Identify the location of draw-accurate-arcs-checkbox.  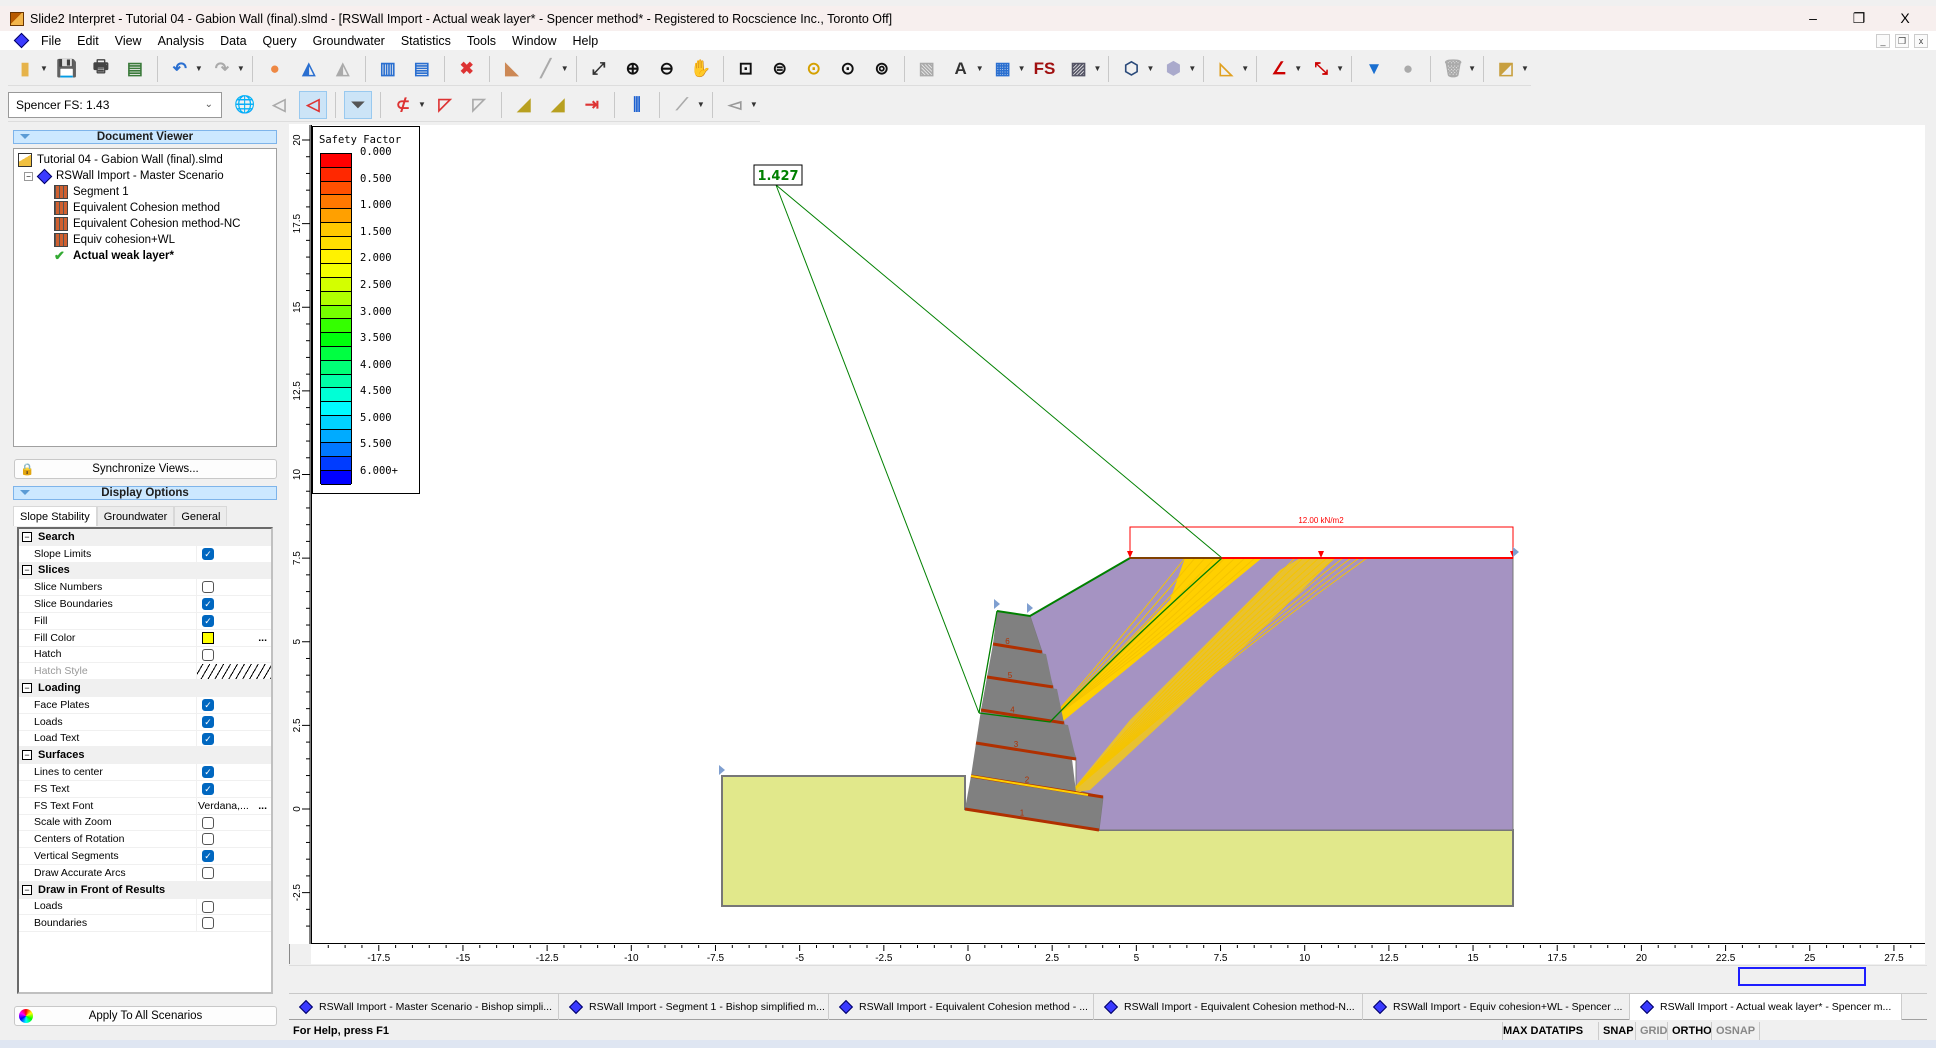
(208, 872).